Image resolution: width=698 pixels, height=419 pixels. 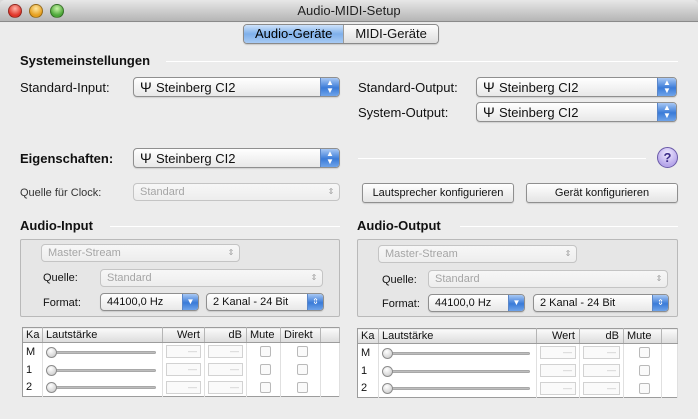 I want to click on audio-input-heading: Audio-Input, so click(x=56, y=225).